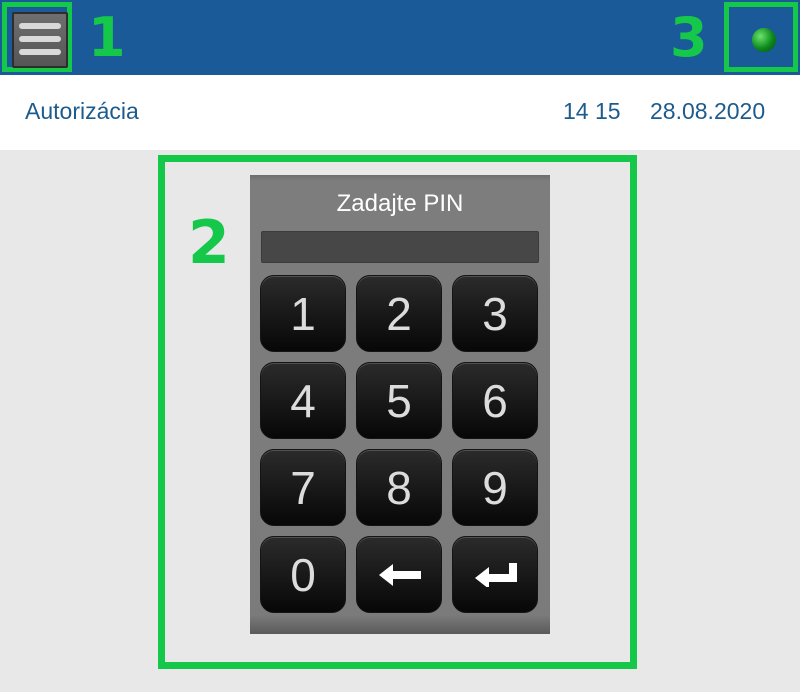 The height and width of the screenshot is (692, 800). I want to click on key-6: 6, so click(495, 400).